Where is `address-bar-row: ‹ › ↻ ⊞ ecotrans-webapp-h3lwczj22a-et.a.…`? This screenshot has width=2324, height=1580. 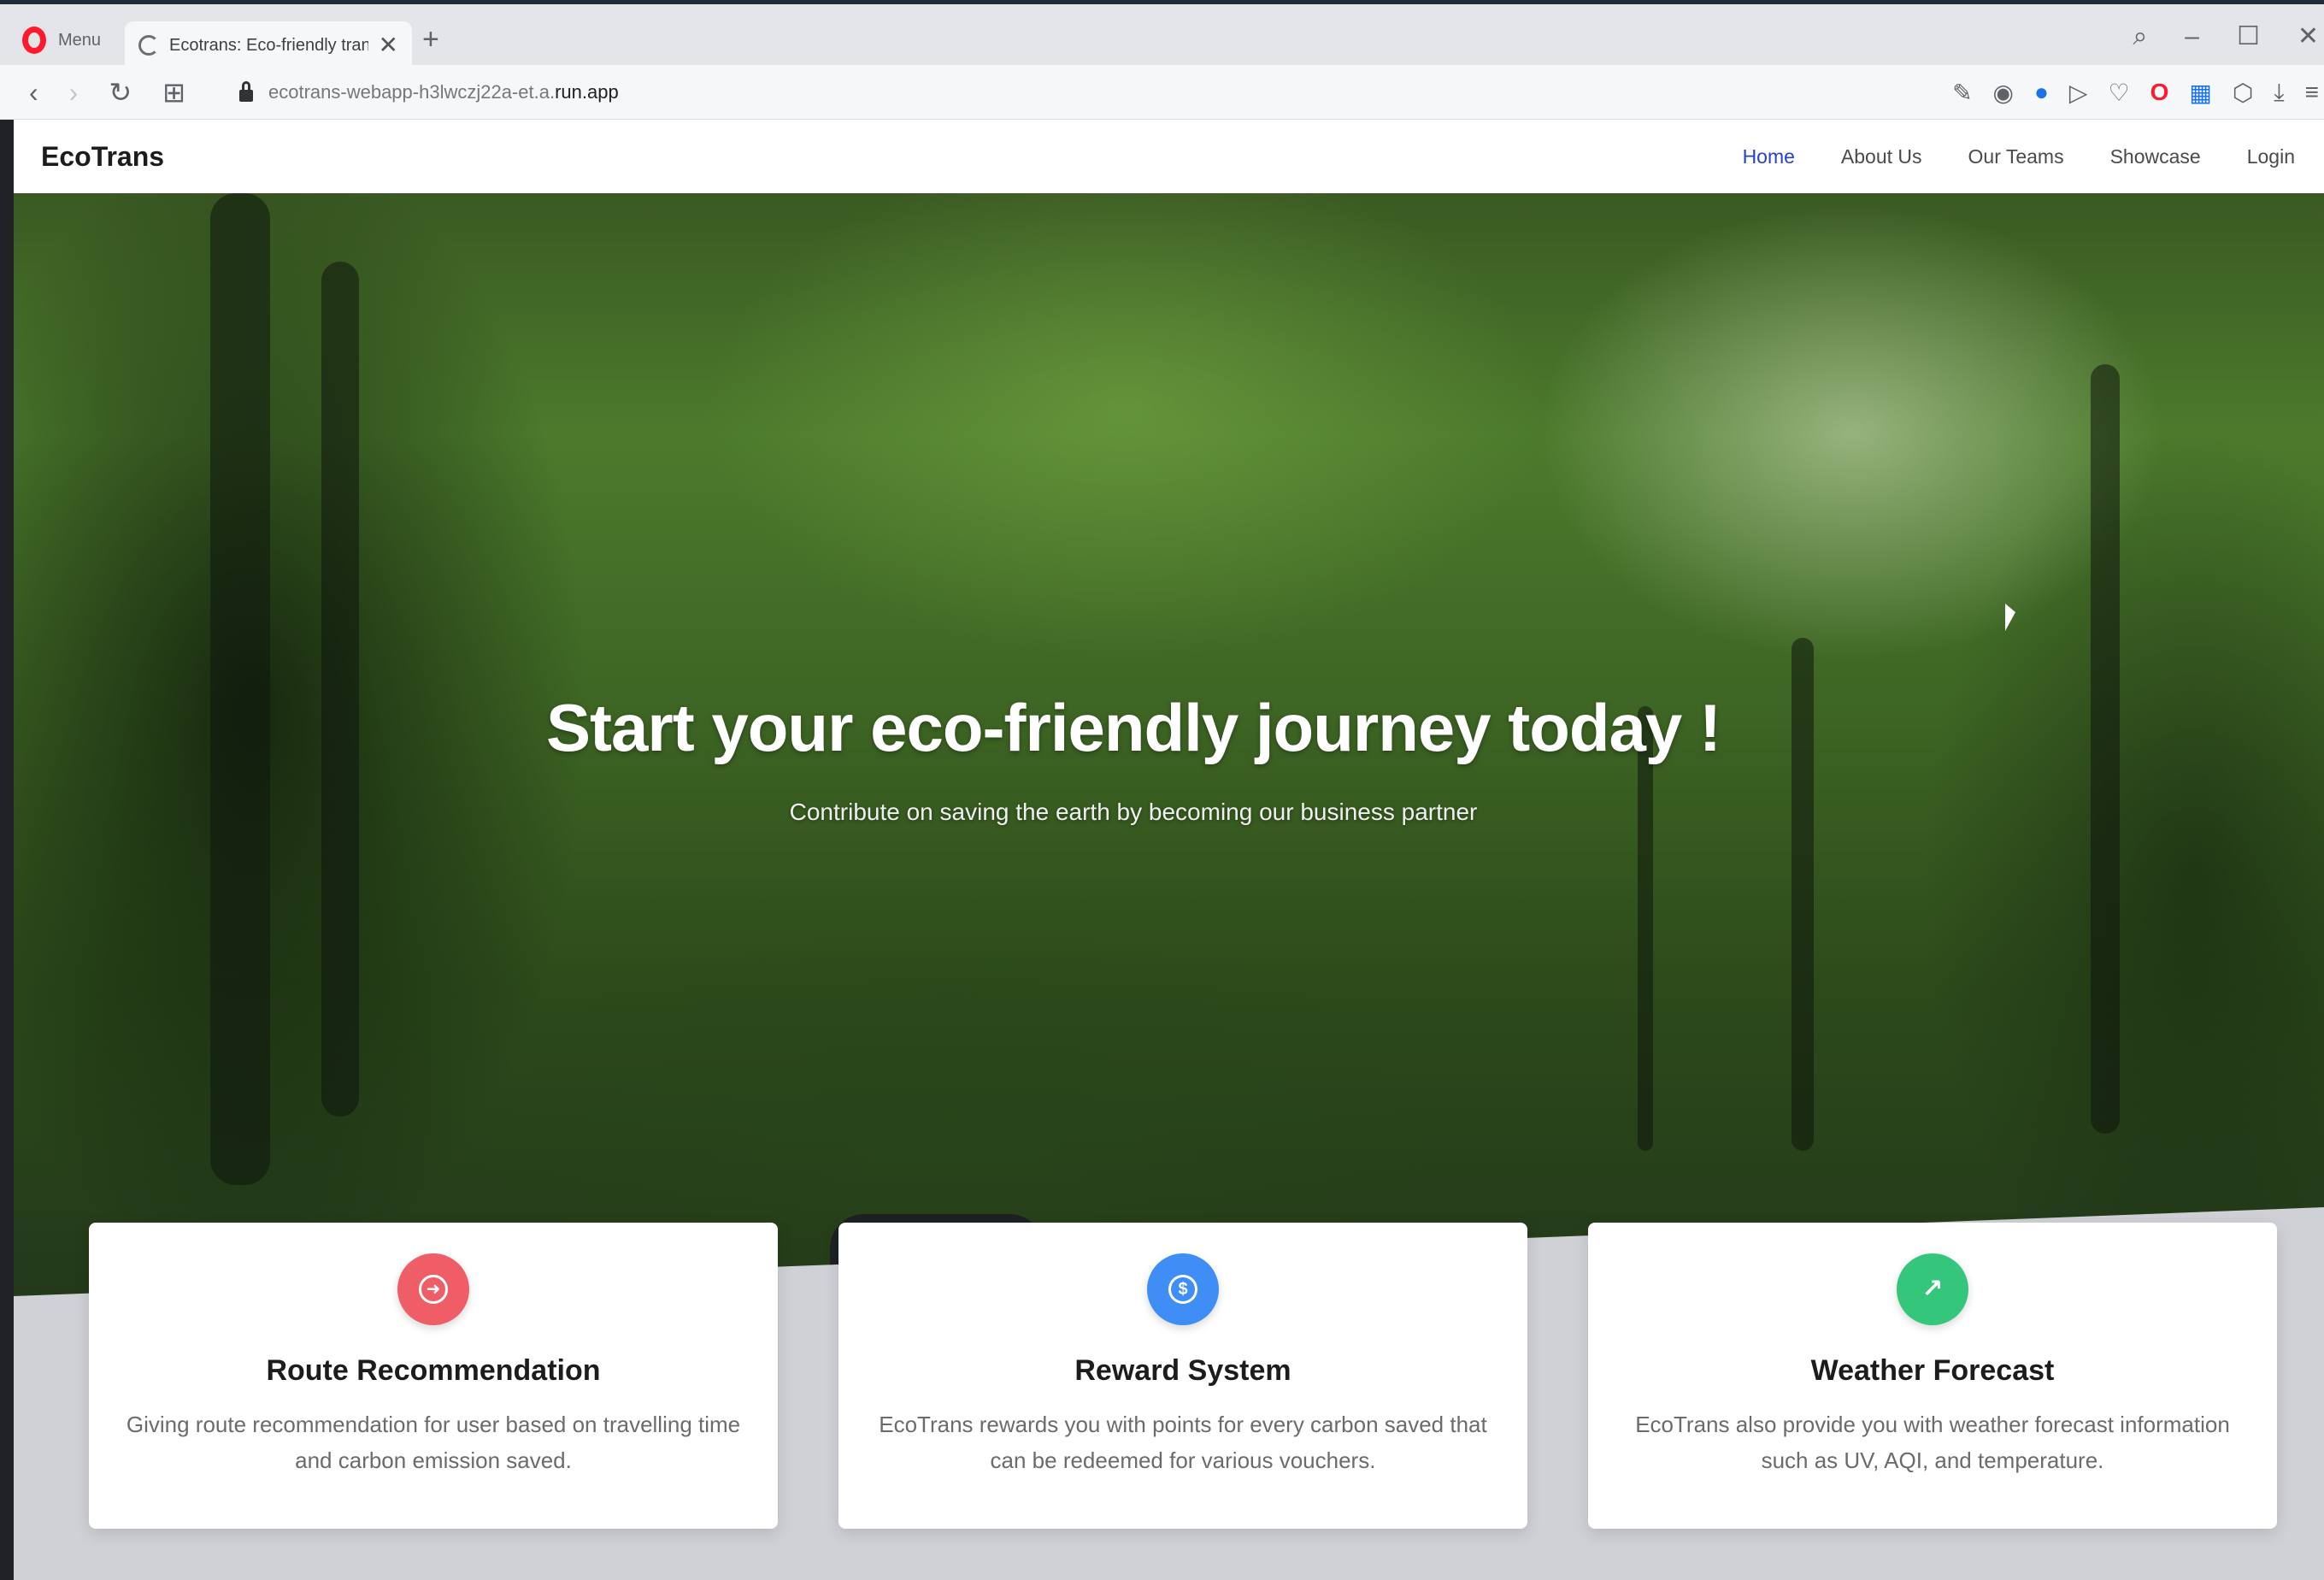 address-bar-row: ‹ › ↻ ⊞ ecotrans-webapp-h3lwczj22a-et.a.… is located at coordinates (1162, 92).